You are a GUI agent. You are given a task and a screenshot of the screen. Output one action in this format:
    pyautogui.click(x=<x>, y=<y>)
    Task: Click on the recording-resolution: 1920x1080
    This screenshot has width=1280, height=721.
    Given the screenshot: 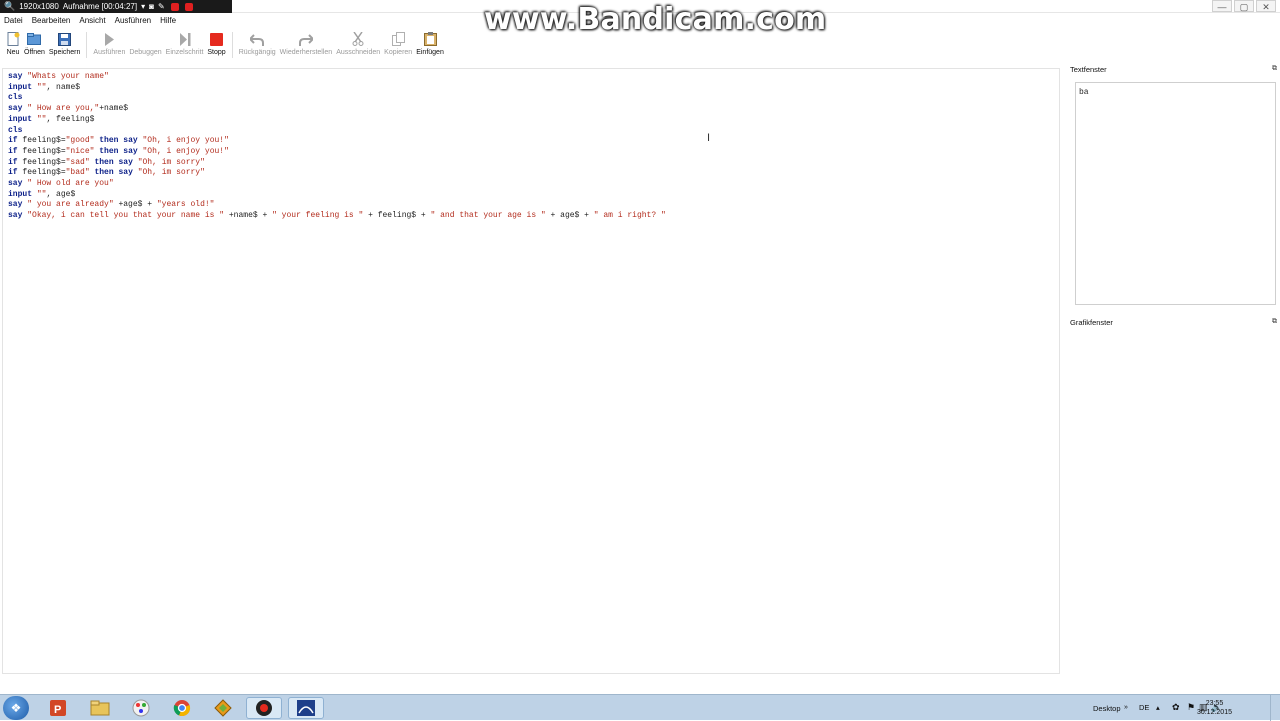 What is the action you would take?
    pyautogui.click(x=39, y=6)
    